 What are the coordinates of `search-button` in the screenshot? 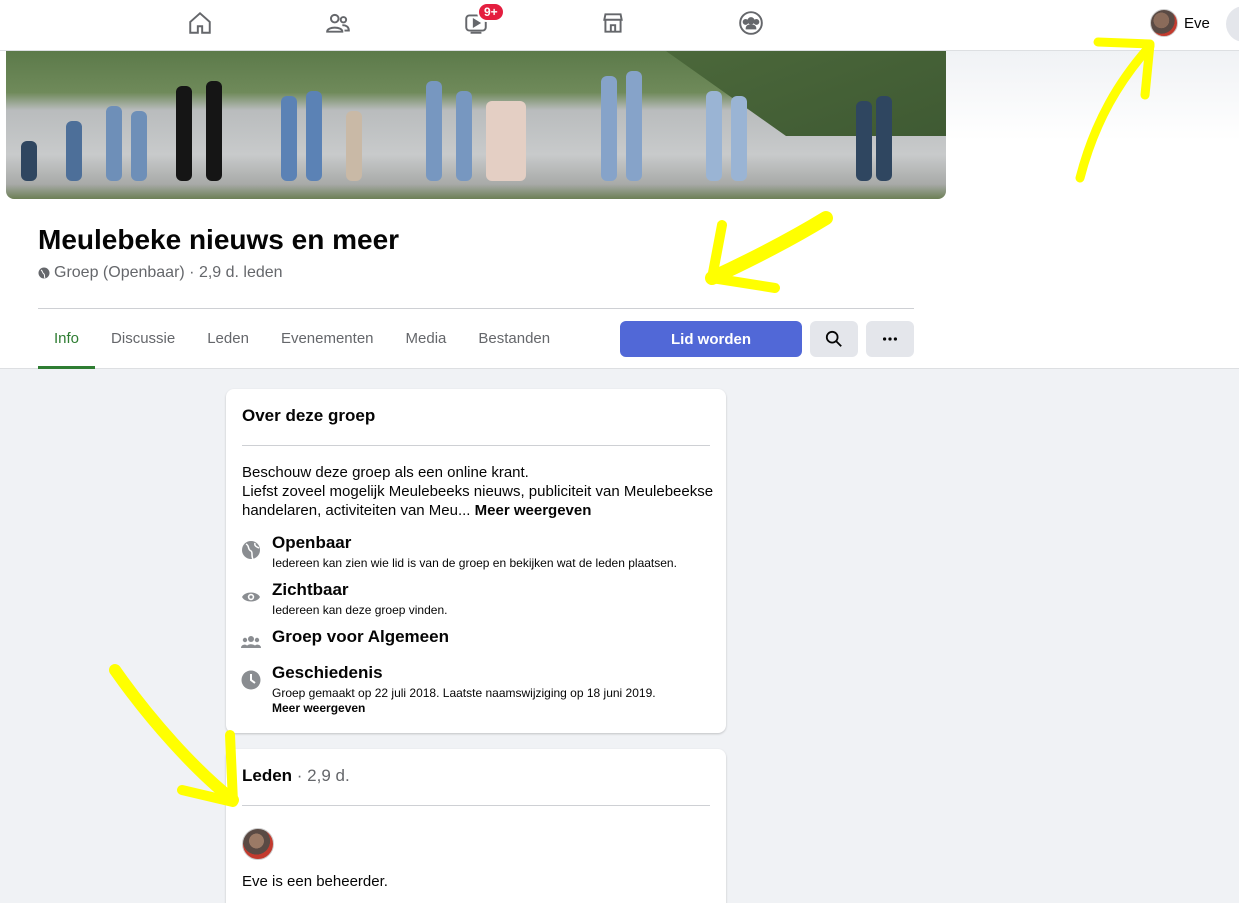 It's located at (834, 339).